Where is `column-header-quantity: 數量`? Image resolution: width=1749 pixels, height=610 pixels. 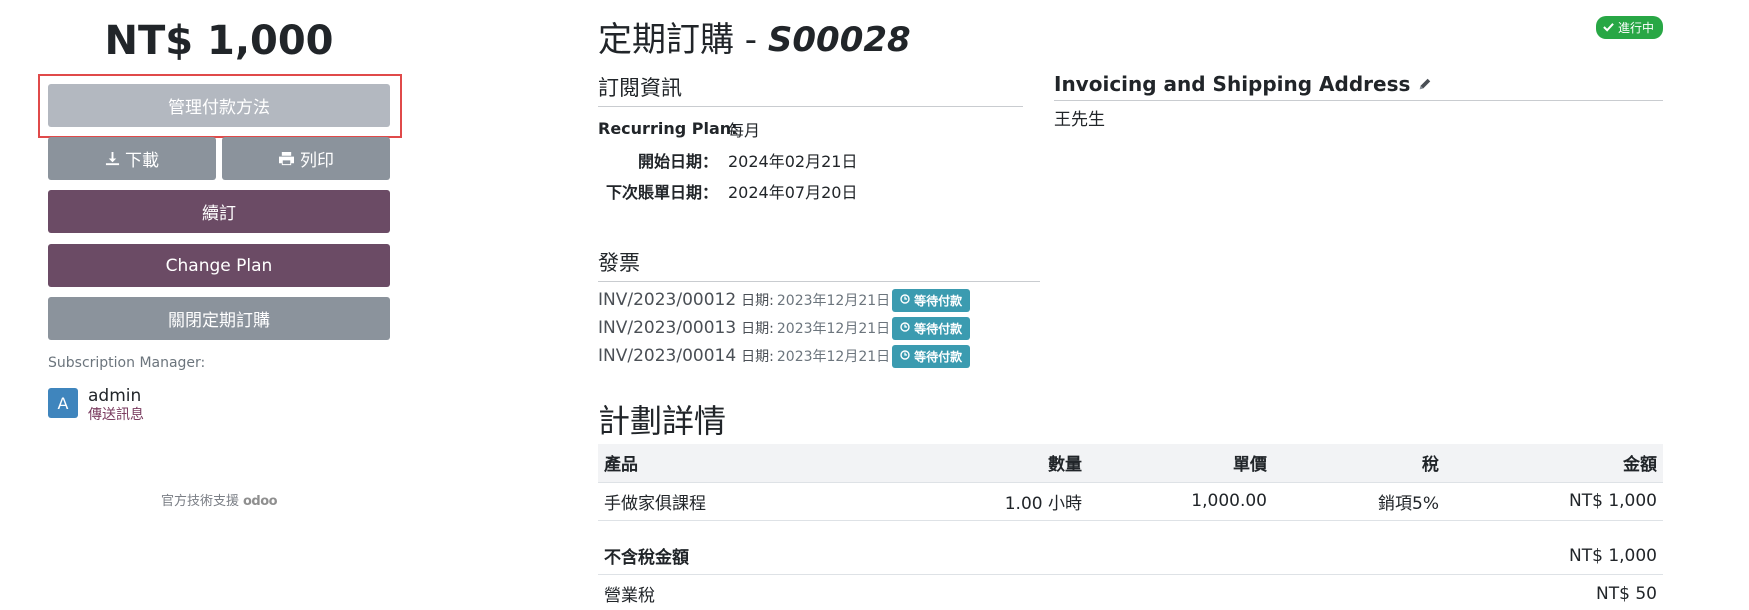
column-header-quantity: 數量 is located at coordinates (1013, 463).